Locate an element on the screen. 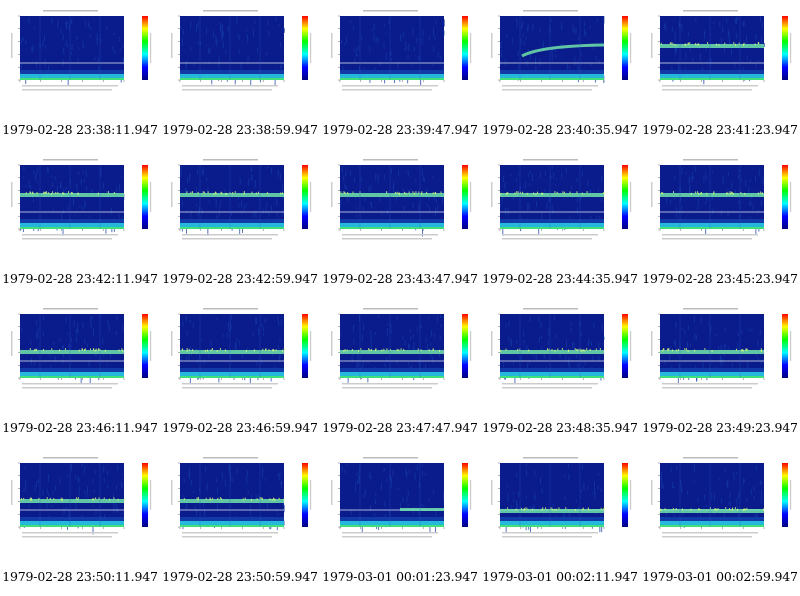 This screenshot has width=800, height=596. gallery-item: 1979-03-01 00:01:23.947 is located at coordinates (400, 521).